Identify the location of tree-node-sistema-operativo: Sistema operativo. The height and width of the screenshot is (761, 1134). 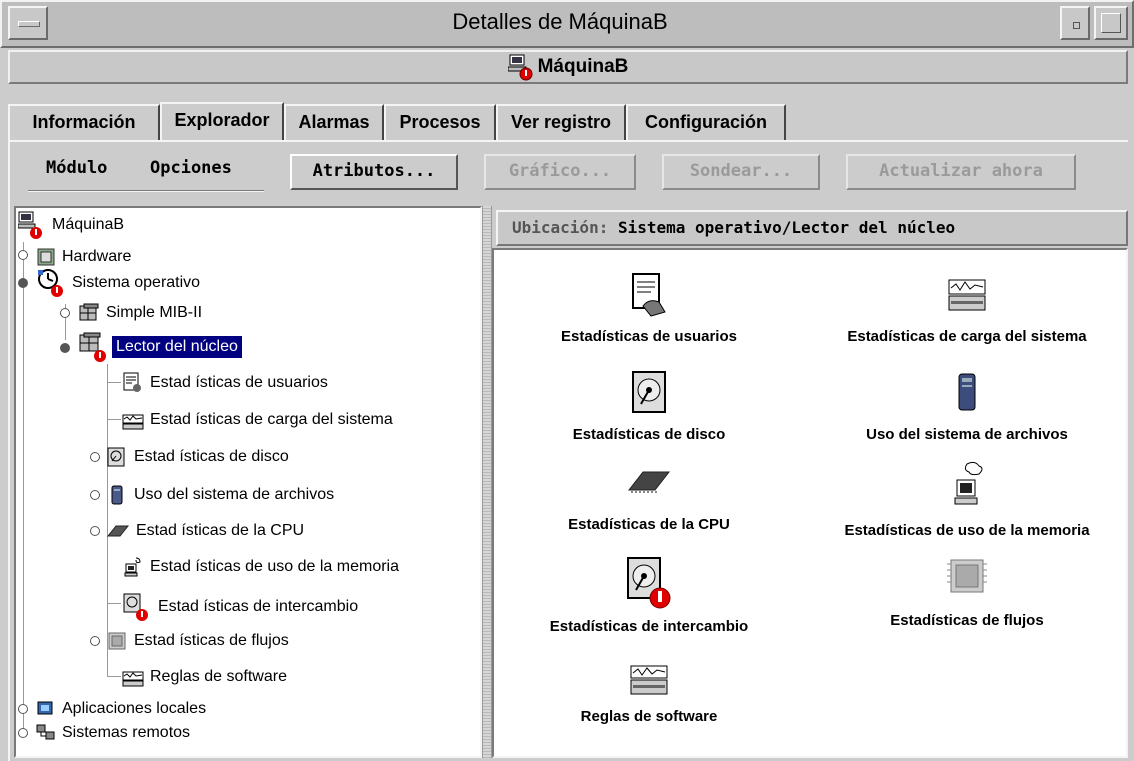
(118, 283).